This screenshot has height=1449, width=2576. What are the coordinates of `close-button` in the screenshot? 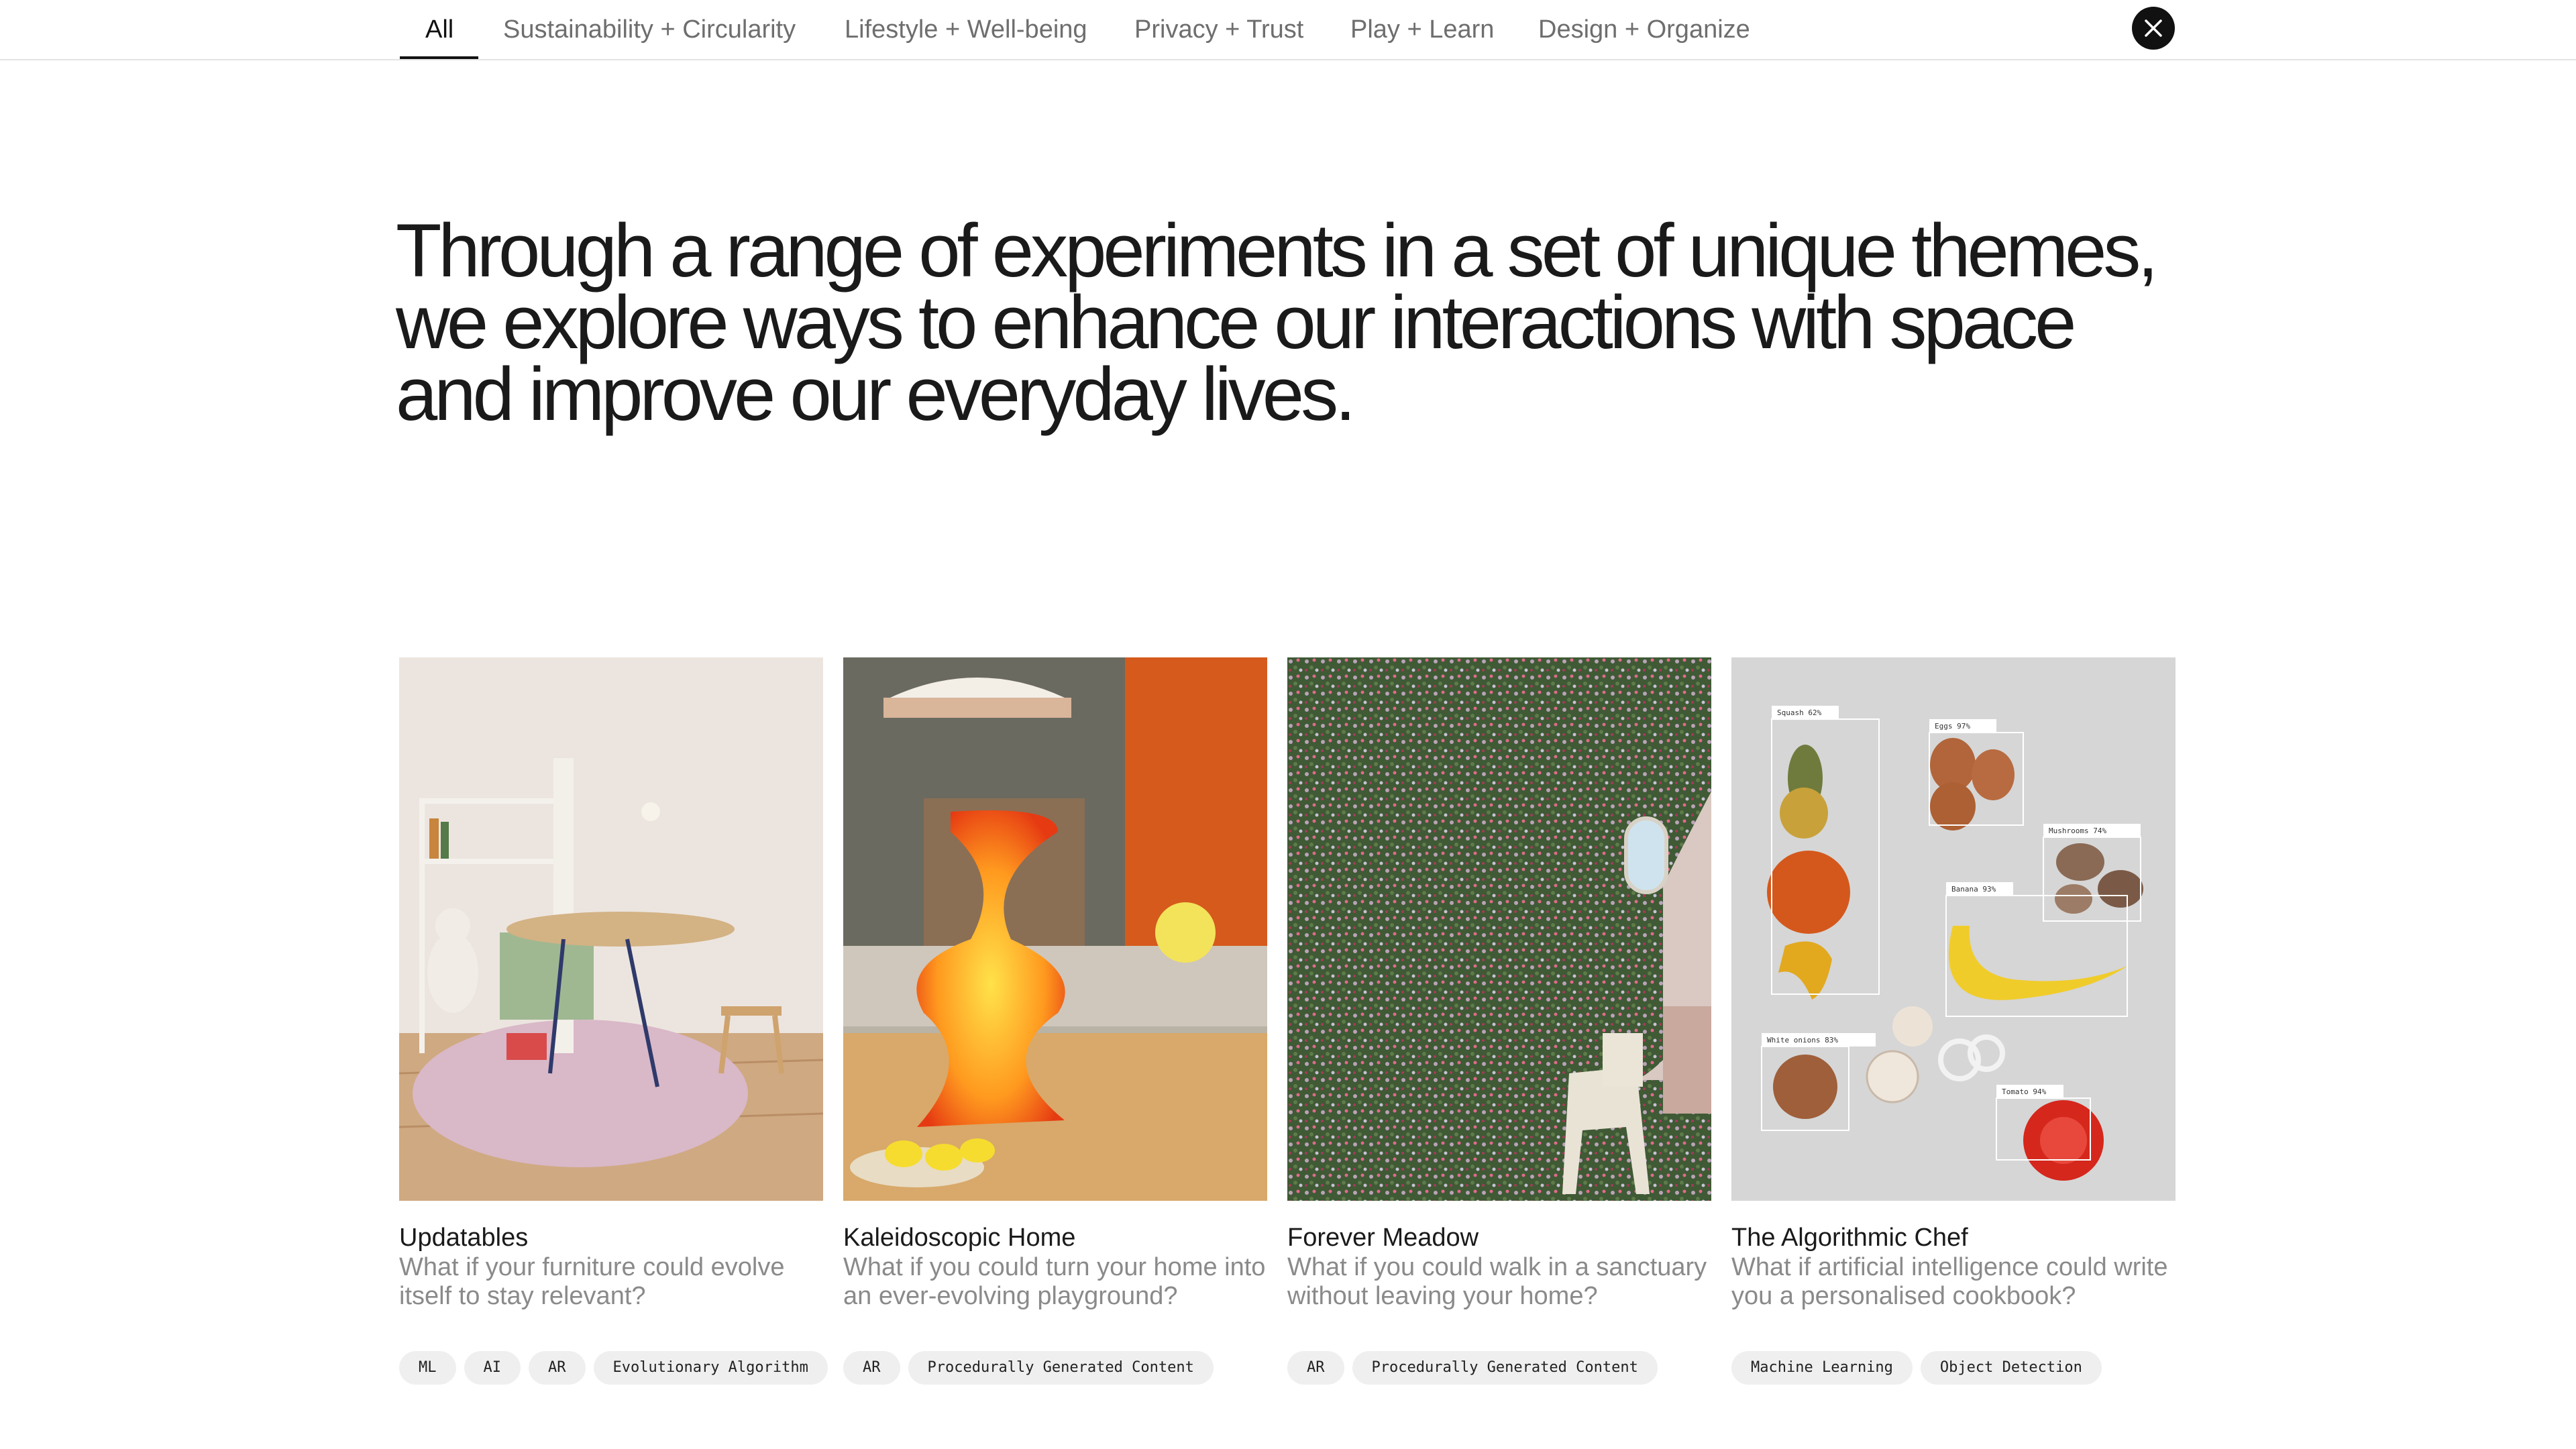 It's located at (2153, 28).